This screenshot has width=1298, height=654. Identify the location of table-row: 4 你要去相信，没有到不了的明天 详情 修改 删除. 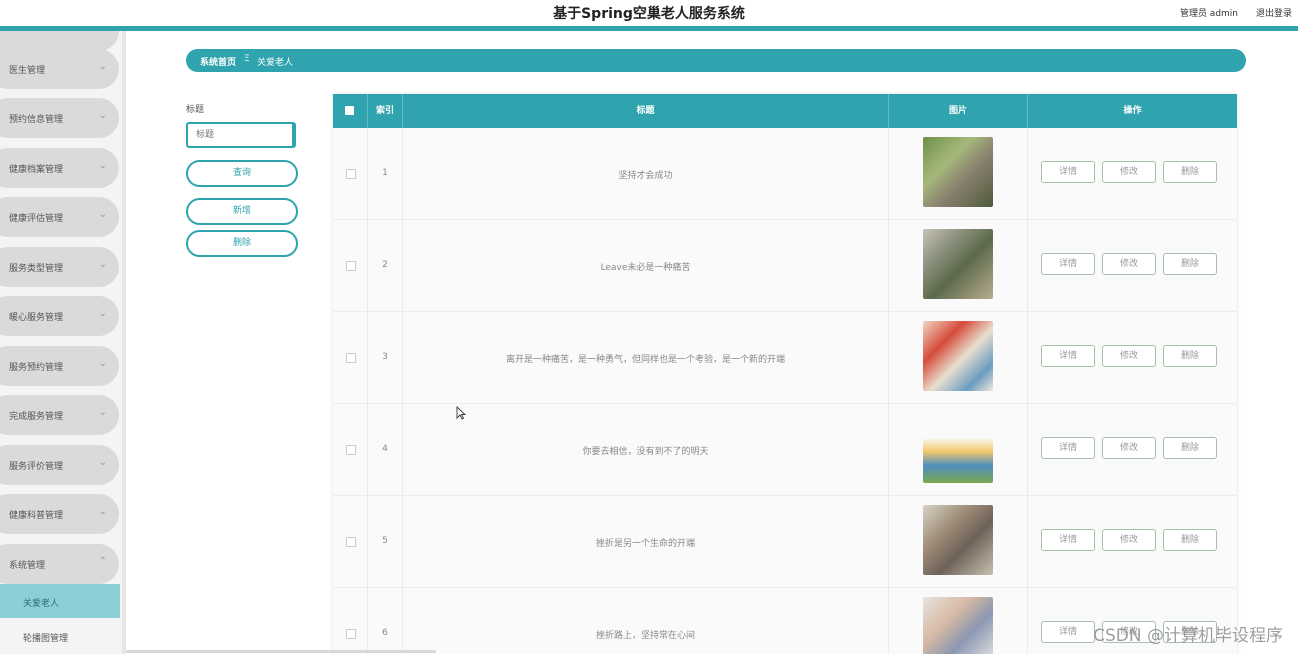
(785, 450).